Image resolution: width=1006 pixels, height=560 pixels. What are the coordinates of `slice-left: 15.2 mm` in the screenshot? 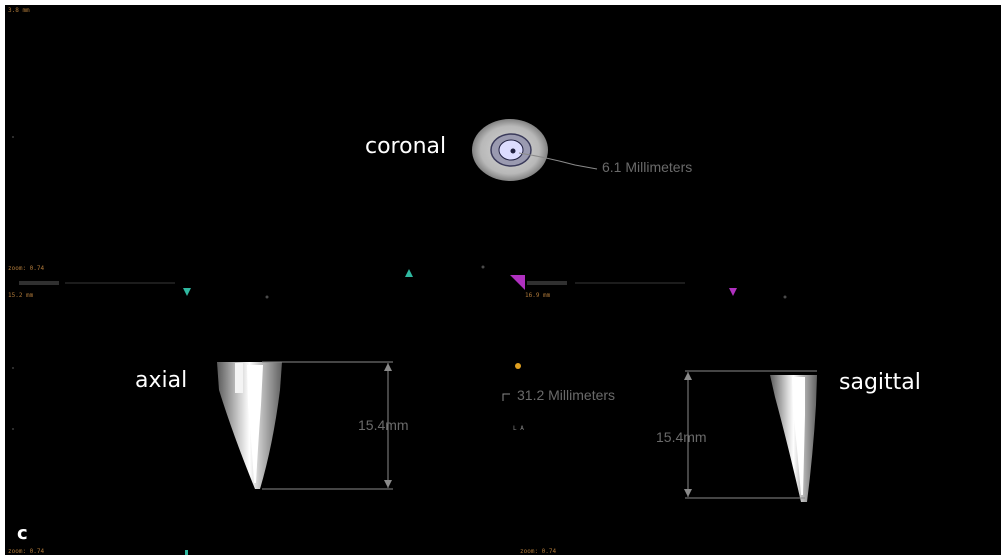 It's located at (21, 295).